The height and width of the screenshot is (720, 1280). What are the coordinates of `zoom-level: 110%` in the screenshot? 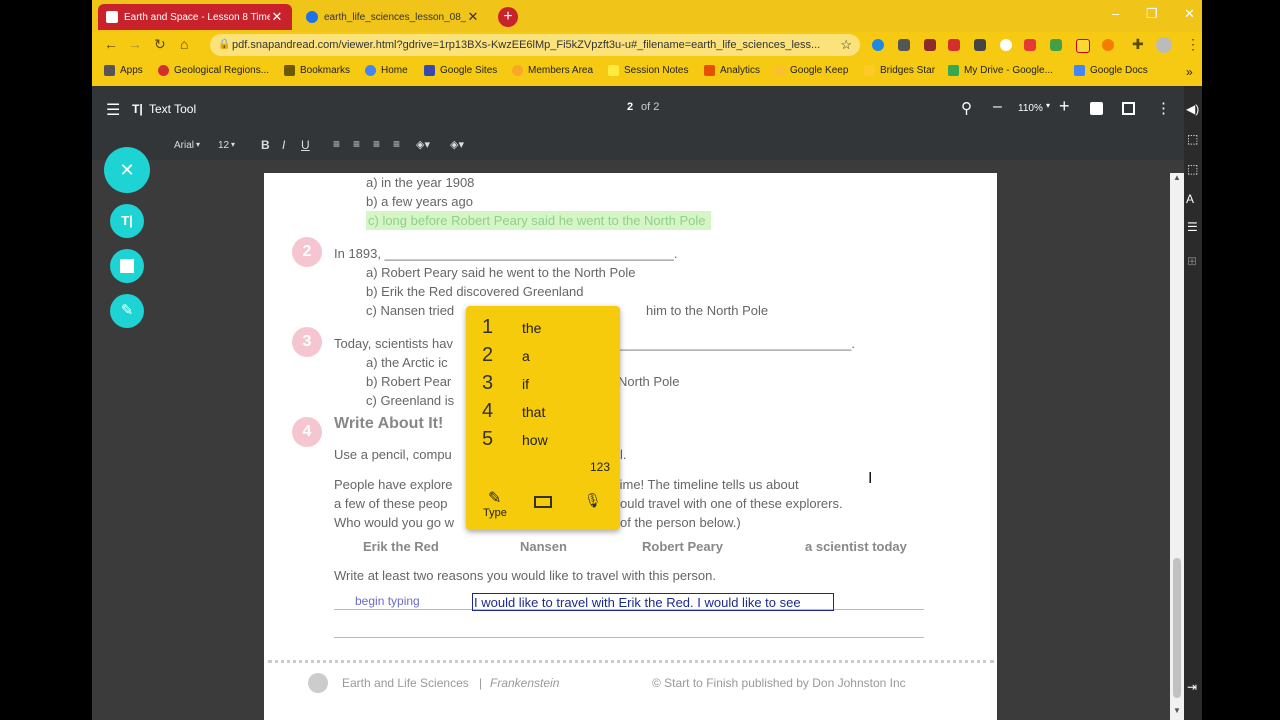 It's located at (1030, 108).